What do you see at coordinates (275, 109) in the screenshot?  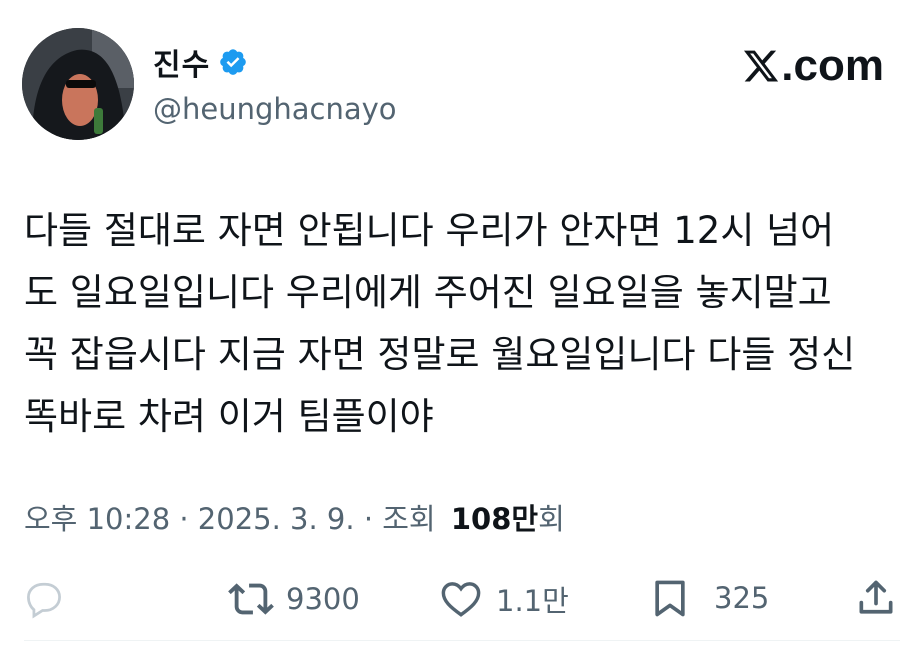 I see `author-handle: @heunghacnayo` at bounding box center [275, 109].